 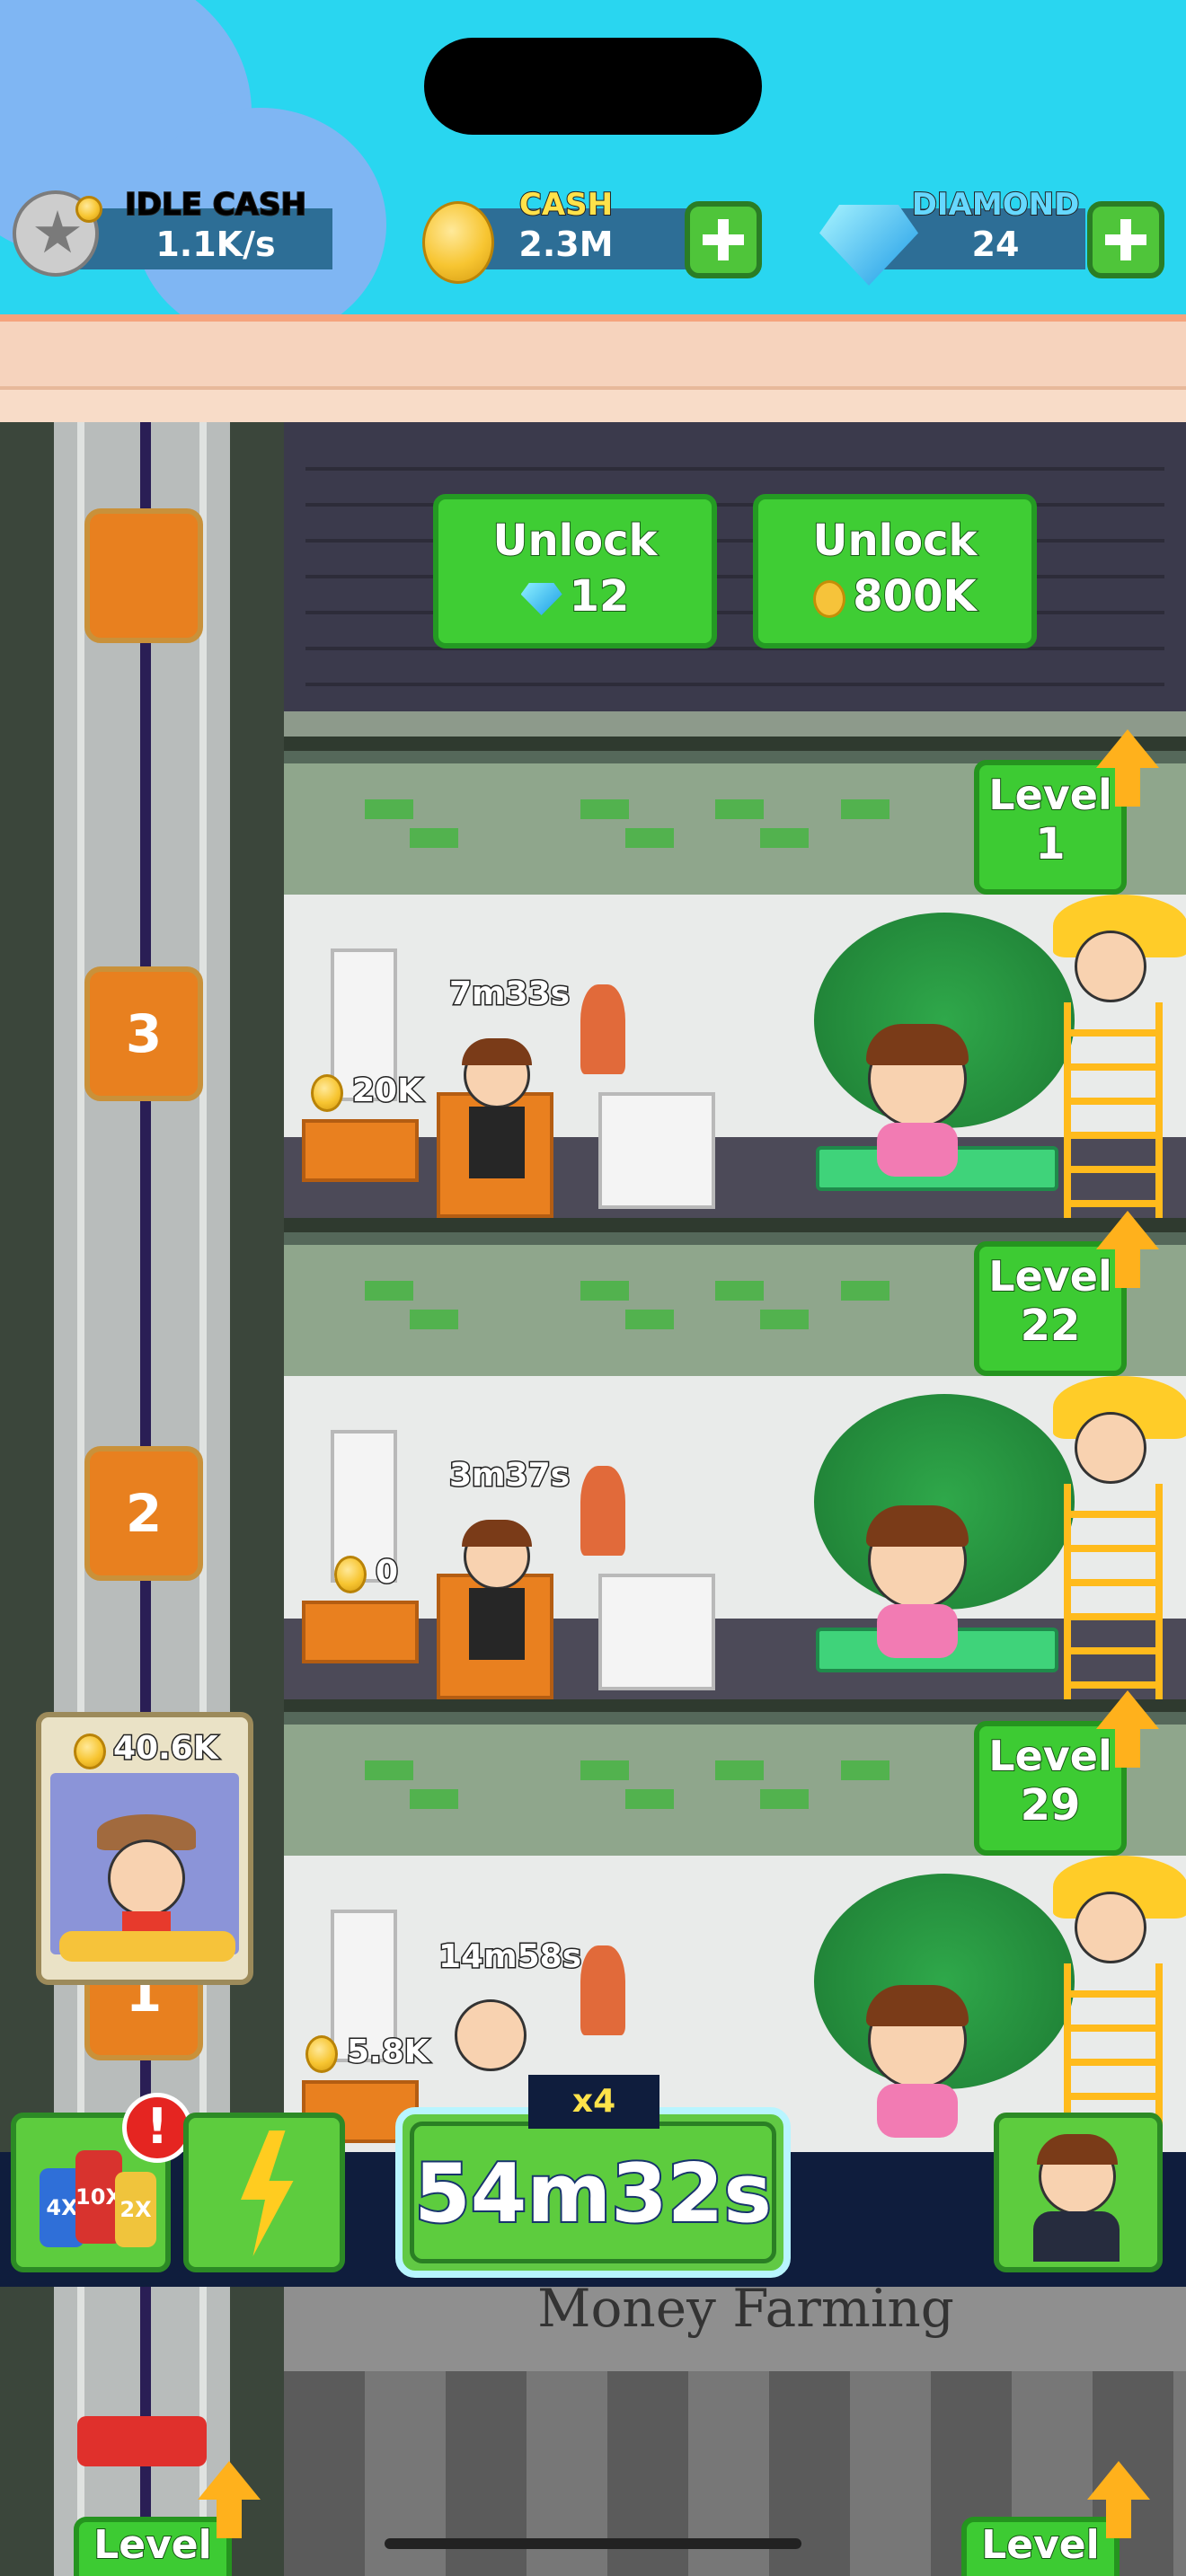 What do you see at coordinates (388, 2052) in the screenshot?
I see `floor-1-earnings: 5.8K` at bounding box center [388, 2052].